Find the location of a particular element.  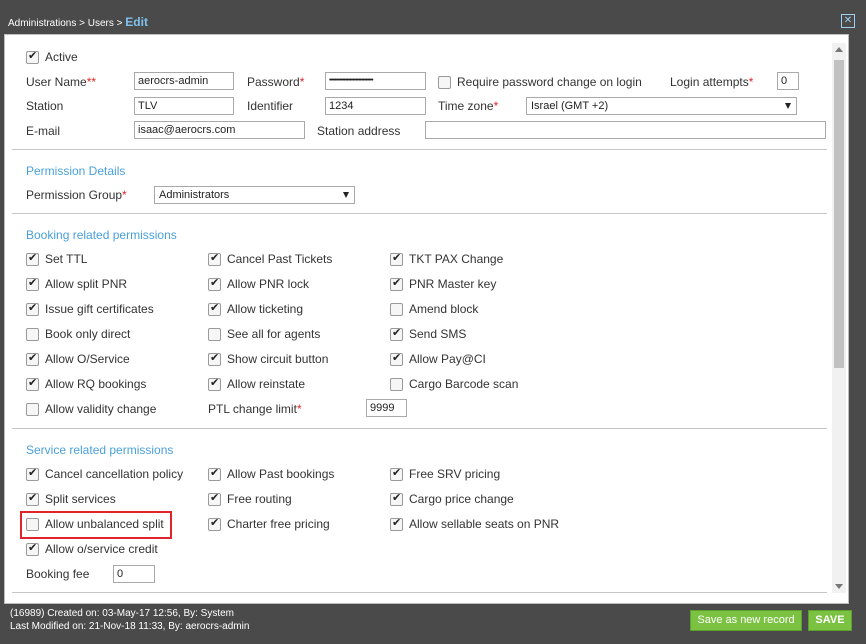

perm-amend-block-checkbox is located at coordinates (396, 309).